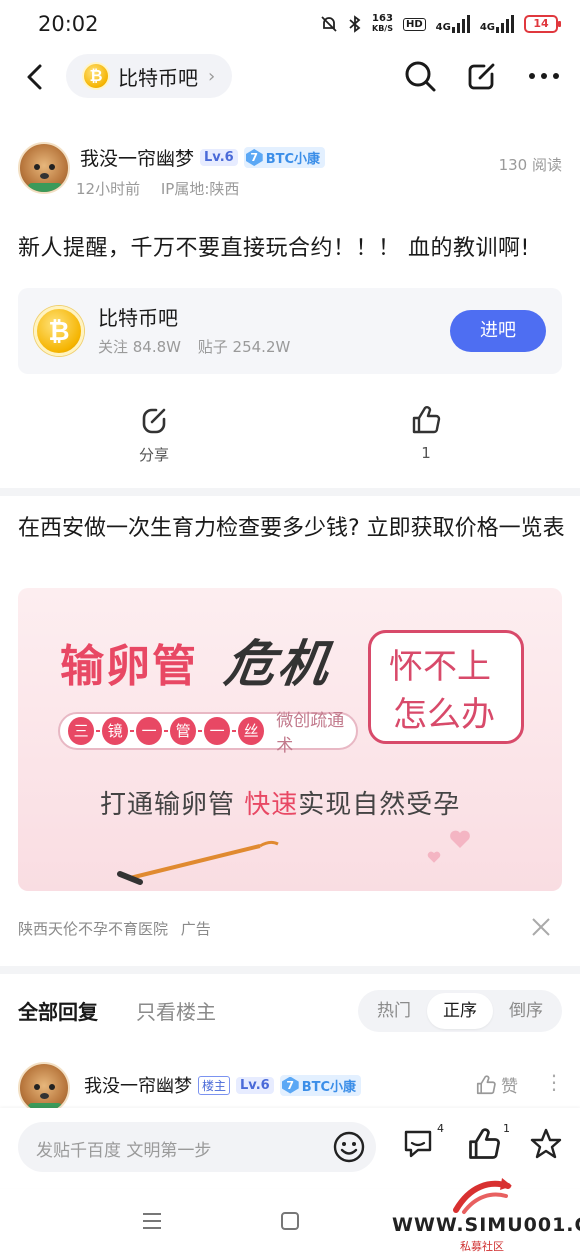  I want to click on status-icons: 163 KB/S HD 4G 4G 14, so click(440, 23).